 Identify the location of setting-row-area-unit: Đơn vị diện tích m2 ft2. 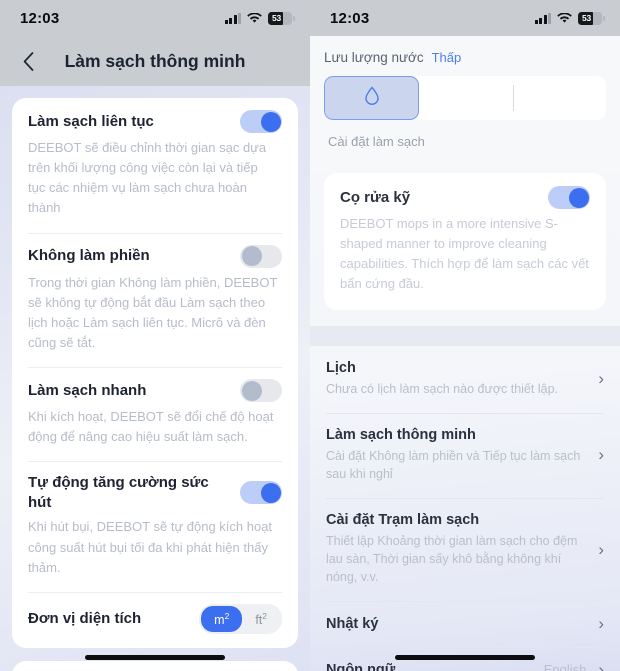
(155, 619).